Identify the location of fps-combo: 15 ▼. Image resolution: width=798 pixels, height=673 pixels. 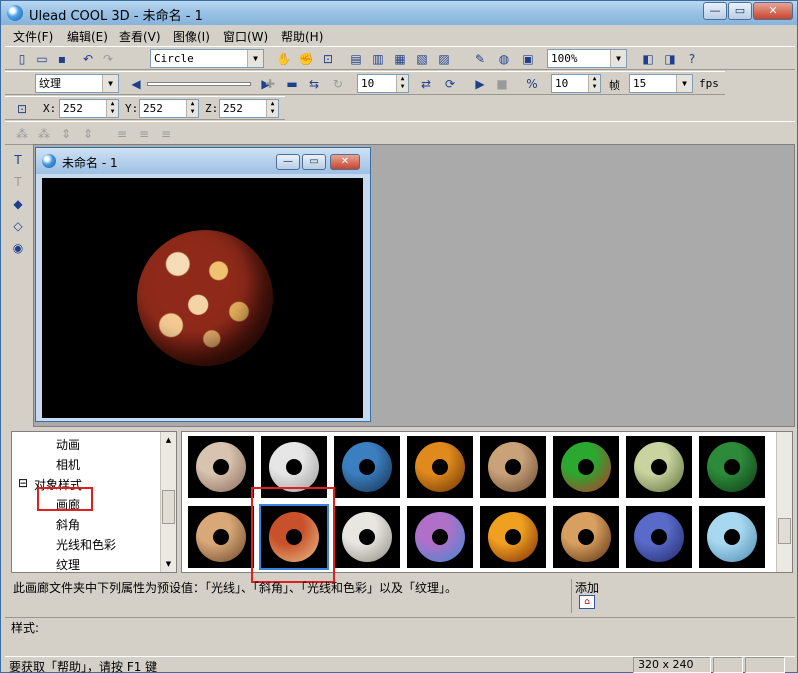
(661, 83).